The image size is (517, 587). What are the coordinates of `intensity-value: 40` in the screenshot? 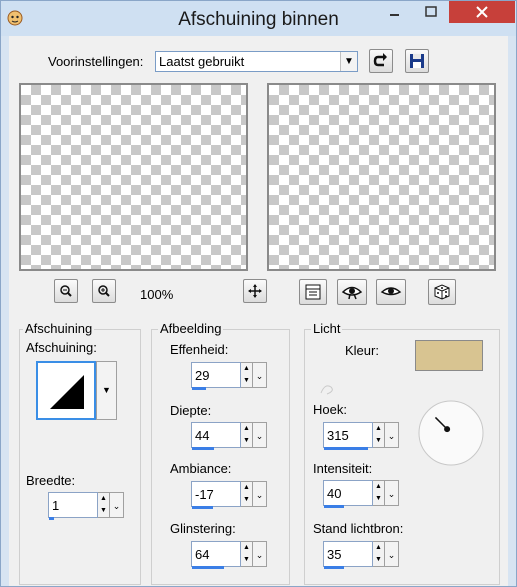 It's located at (334, 493).